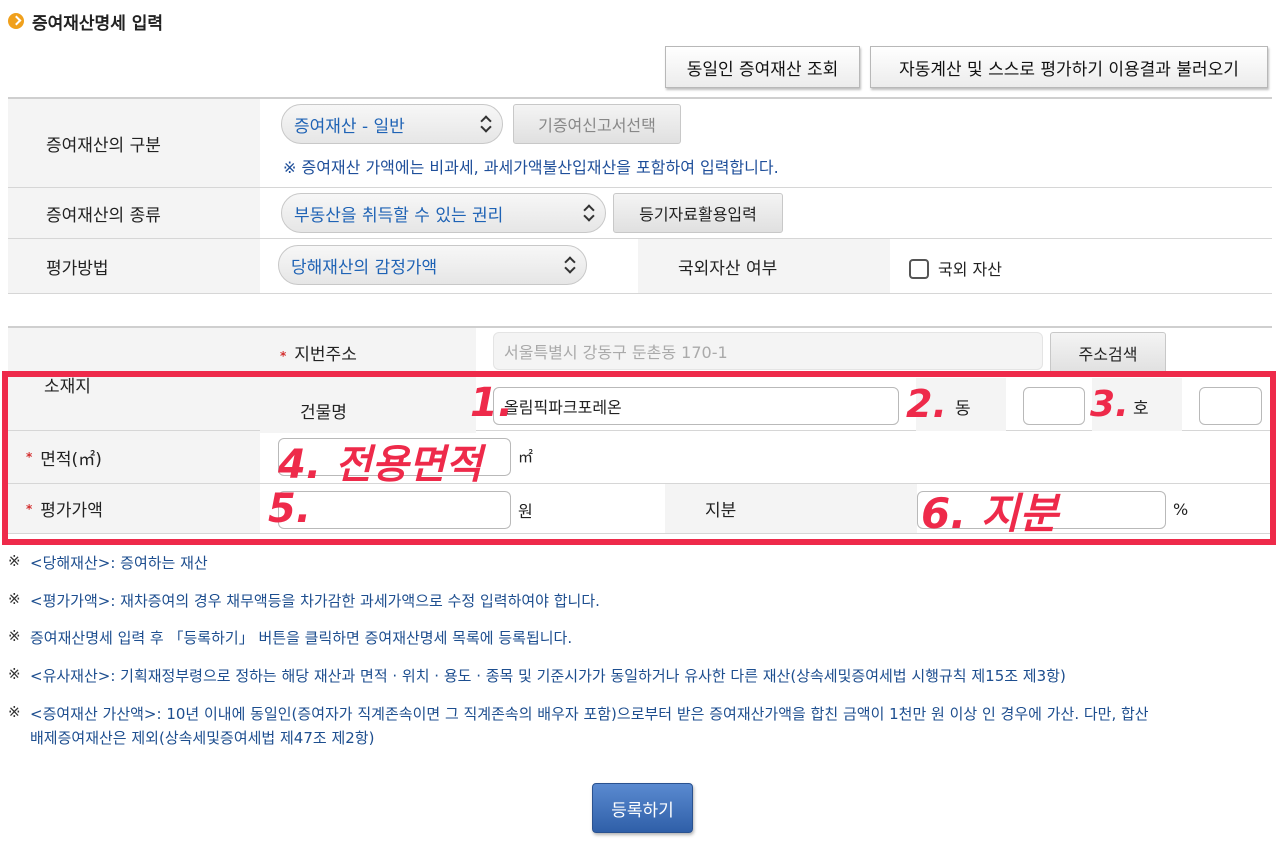 The width and height of the screenshot is (1280, 848). I want to click on dong-input, so click(1054, 406).